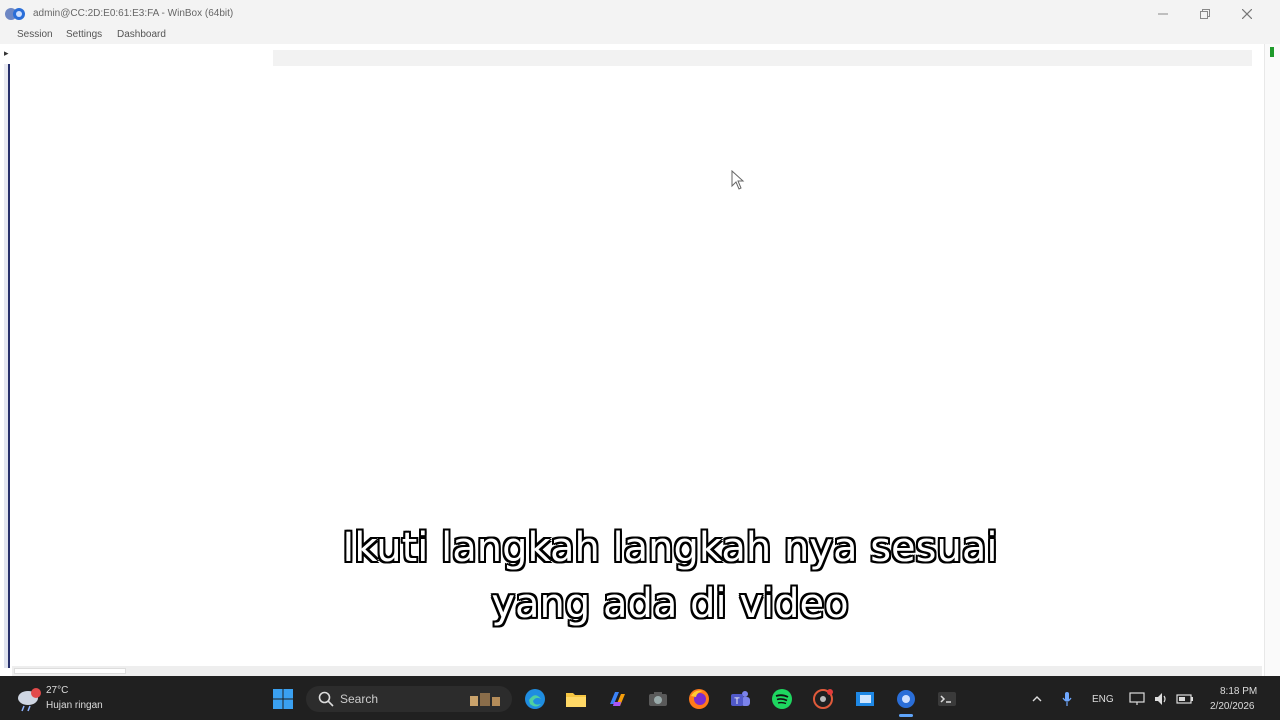  I want to click on speaker-icon, so click(1160, 699).